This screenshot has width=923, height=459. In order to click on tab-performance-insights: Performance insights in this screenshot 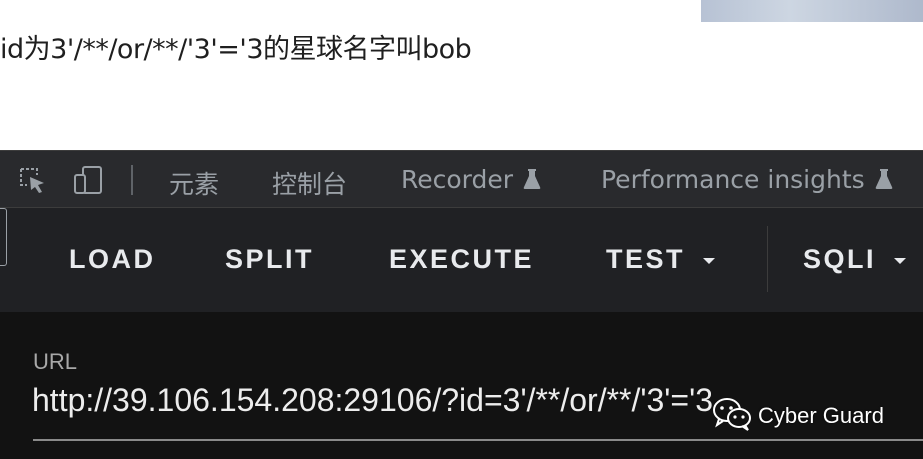, I will do `click(747, 180)`.